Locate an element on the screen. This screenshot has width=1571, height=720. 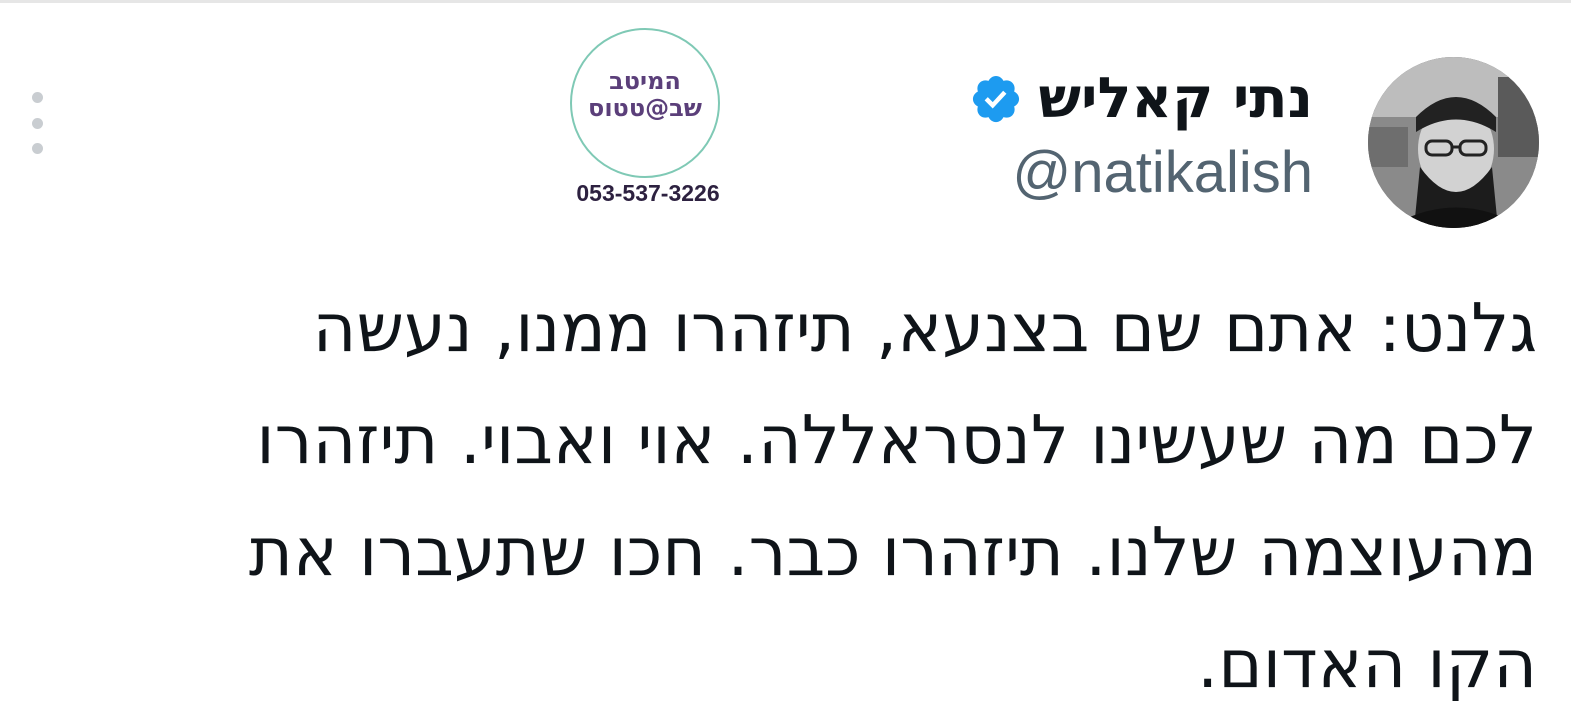
author-name-row: נתי קאליש is located at coordinates (1141, 99).